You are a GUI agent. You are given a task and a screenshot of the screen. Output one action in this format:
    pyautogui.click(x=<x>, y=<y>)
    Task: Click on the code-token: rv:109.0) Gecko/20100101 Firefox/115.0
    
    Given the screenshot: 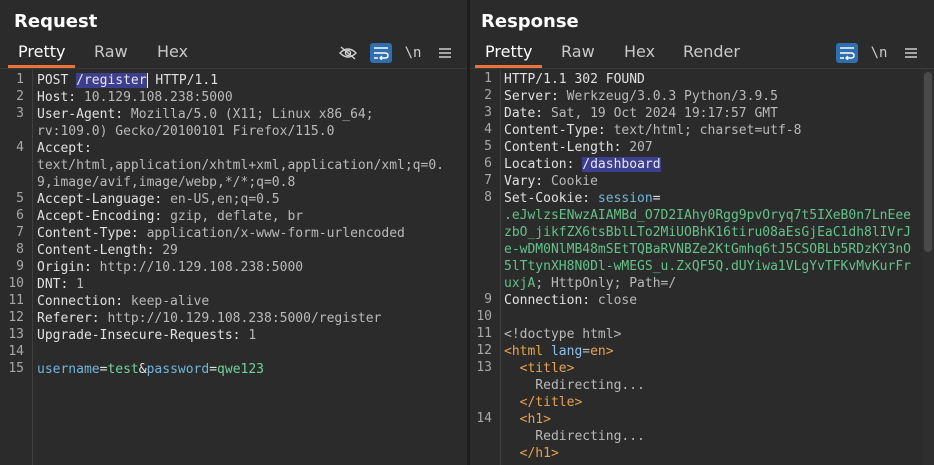 What is the action you would take?
    pyautogui.click(x=186, y=131)
    